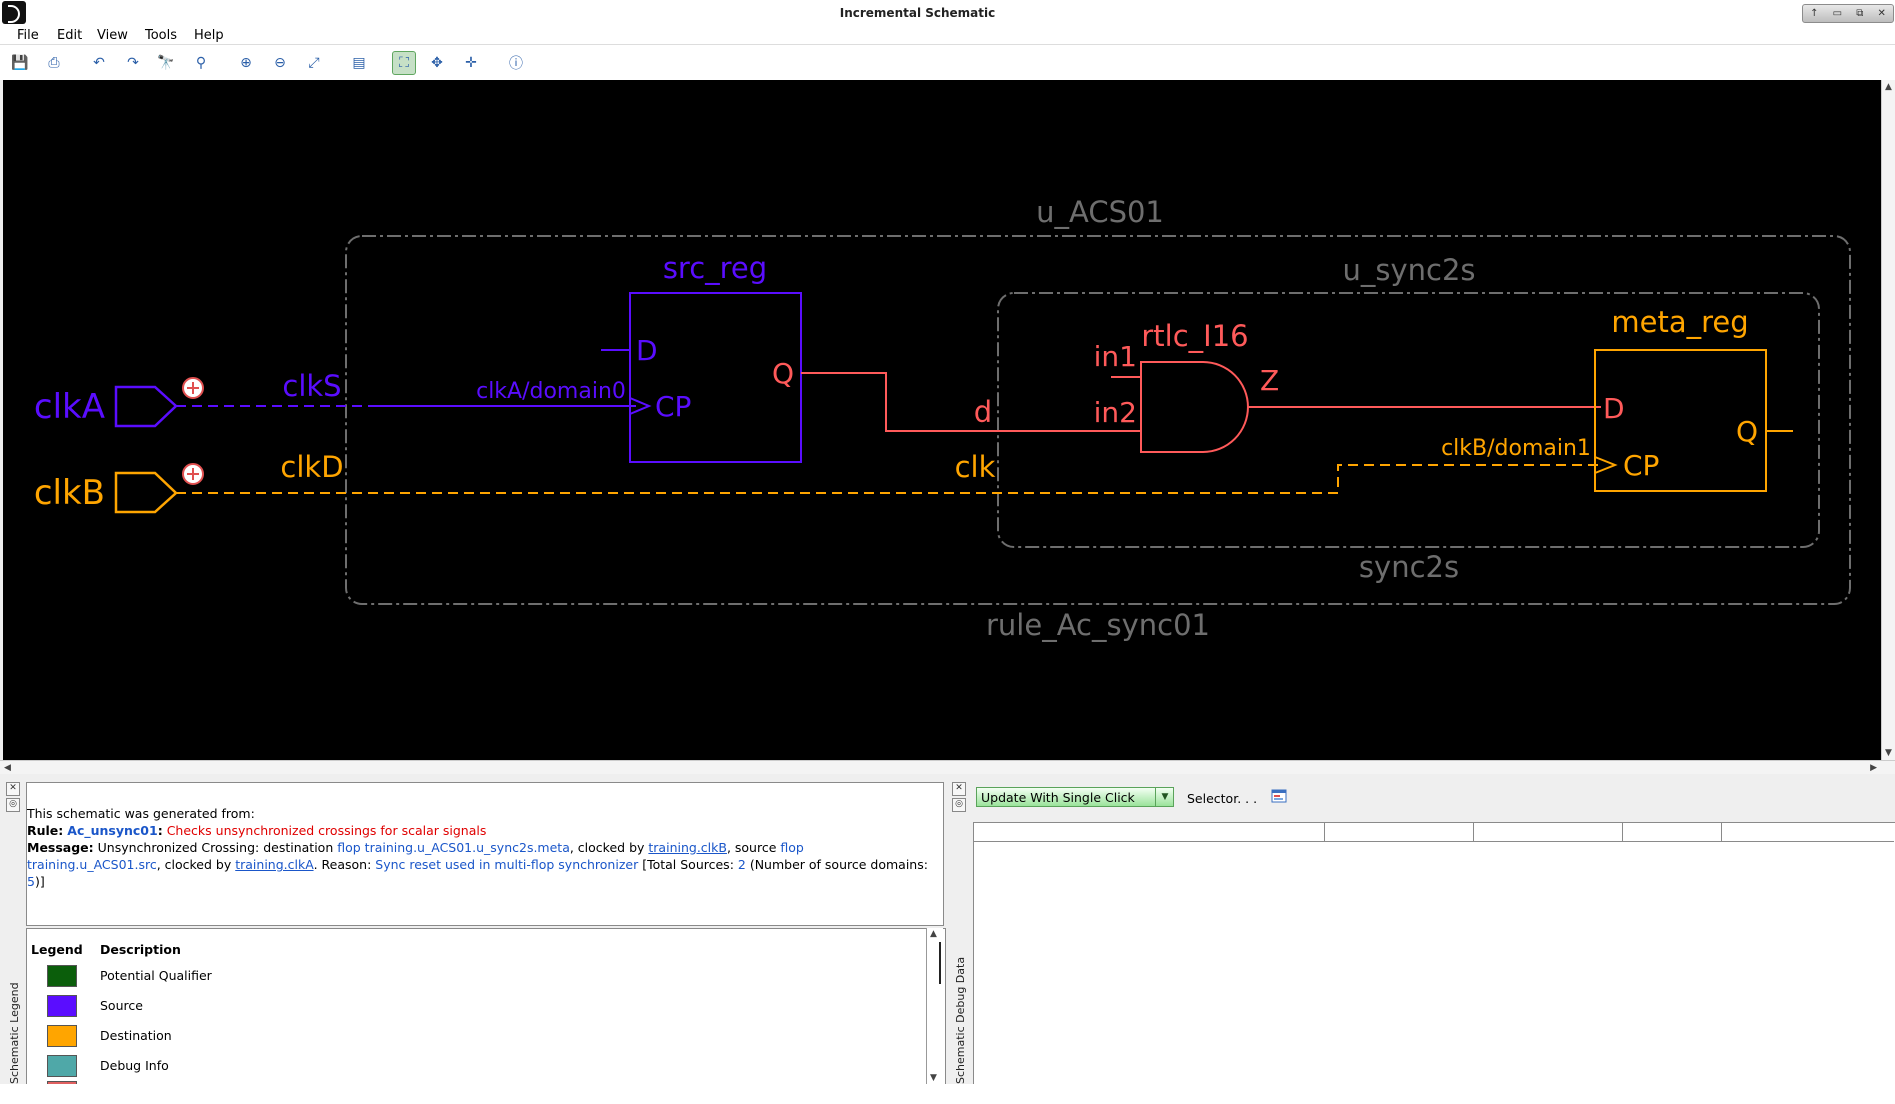 This screenshot has width=1895, height=1104. Describe the element at coordinates (166, 63) in the screenshot. I see `find-icon: 🔭` at that location.